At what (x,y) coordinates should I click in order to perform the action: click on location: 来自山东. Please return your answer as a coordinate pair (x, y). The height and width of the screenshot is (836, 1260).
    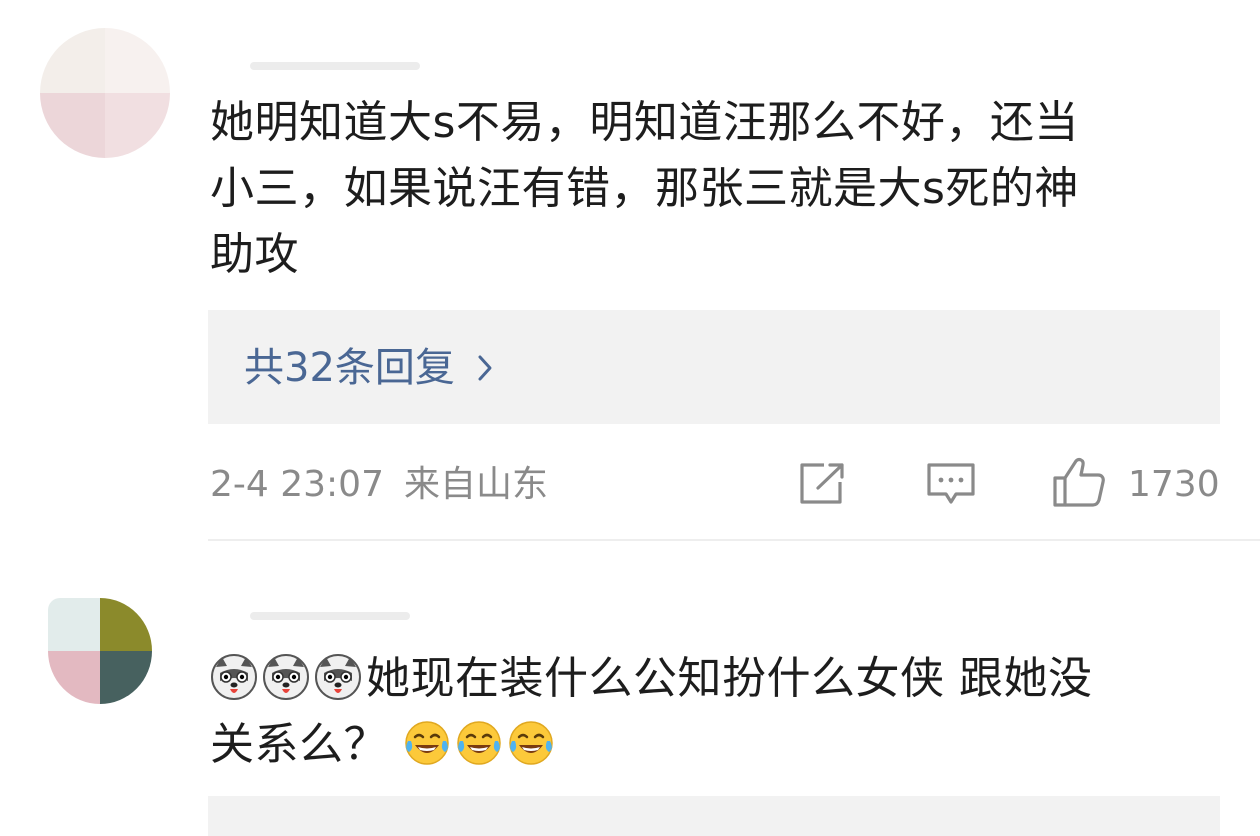
    Looking at the image, I should click on (476, 484).